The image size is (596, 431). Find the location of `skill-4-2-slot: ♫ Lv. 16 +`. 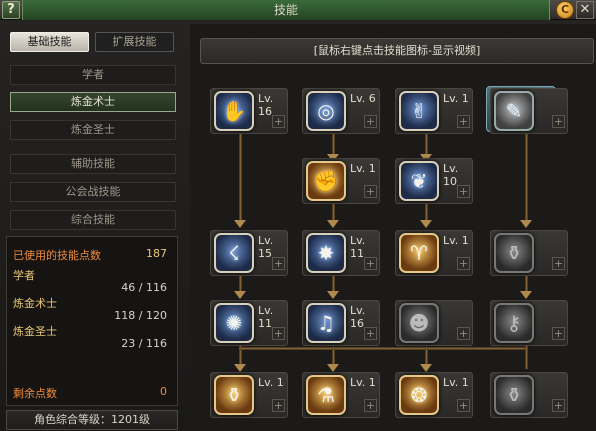

skill-4-2-slot: ♫ Lv. 16 + is located at coordinates (341, 323).